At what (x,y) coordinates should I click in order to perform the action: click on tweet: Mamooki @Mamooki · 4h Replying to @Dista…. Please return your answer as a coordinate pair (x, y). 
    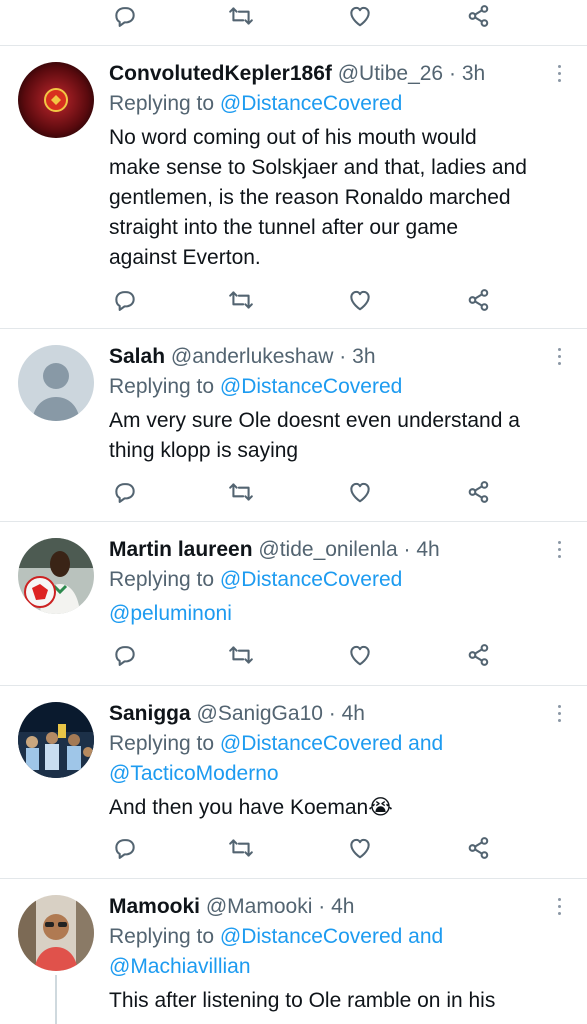
    Looking at the image, I should click on (293, 951).